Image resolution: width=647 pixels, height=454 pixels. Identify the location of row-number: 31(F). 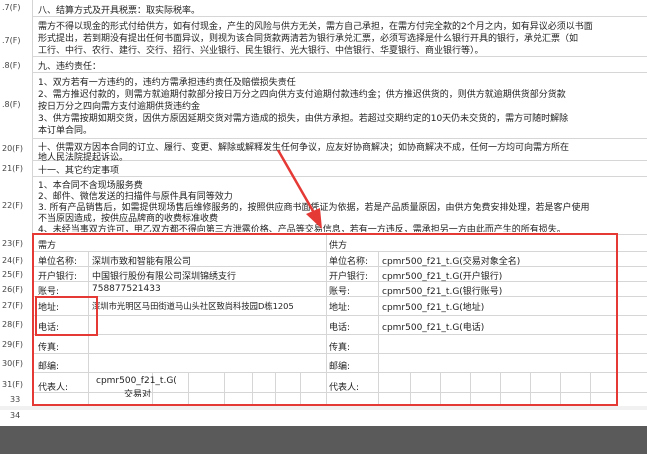
(16, 384).